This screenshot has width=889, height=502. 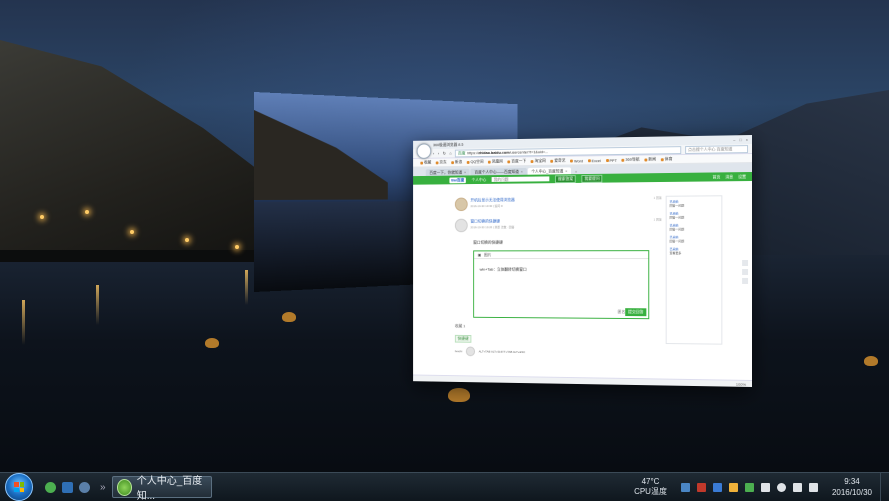 I want to click on tab-label: 百度一下，你就知道, so click(x=446, y=172).